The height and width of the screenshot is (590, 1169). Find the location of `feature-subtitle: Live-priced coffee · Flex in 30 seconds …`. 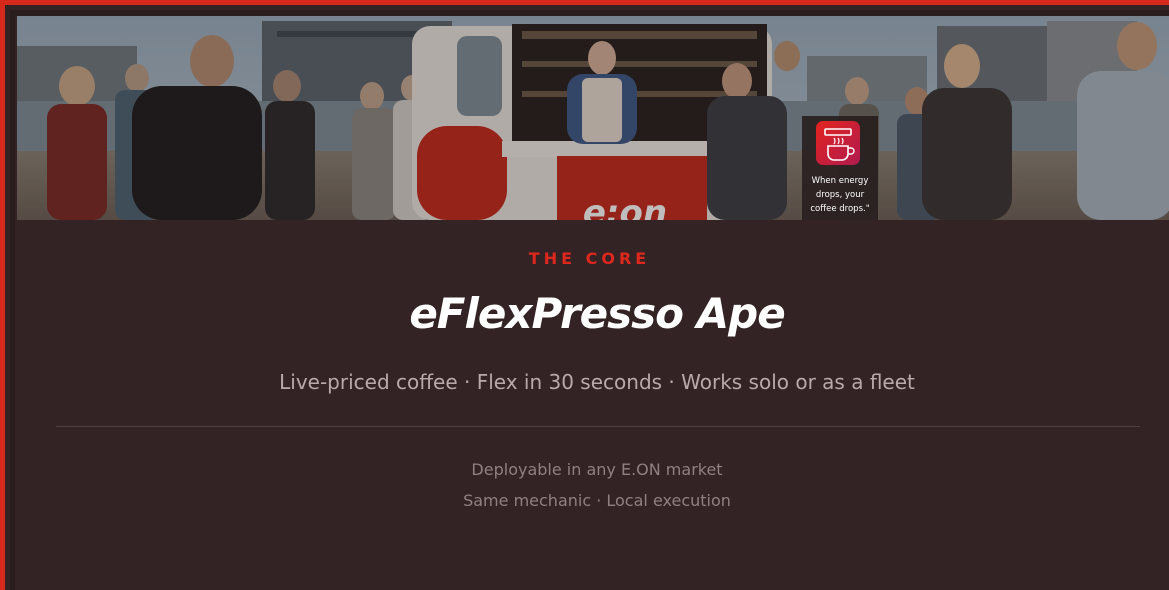

feature-subtitle: Live-priced coffee · Flex in 30 seconds … is located at coordinates (597, 382).